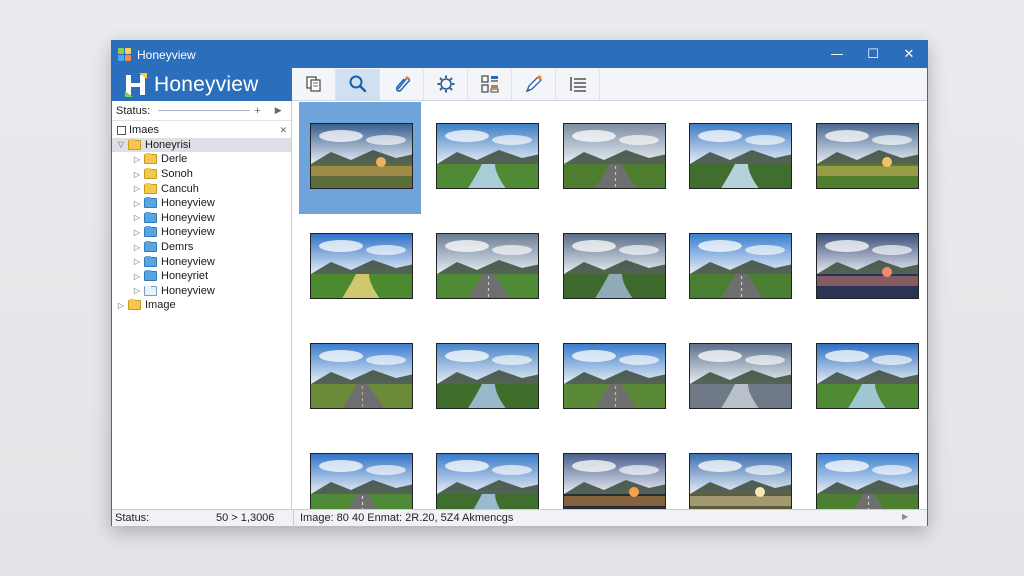 The width and height of the screenshot is (1024, 576). Describe the element at coordinates (185, 276) in the screenshot. I see `tree-item-label: Honeyriet` at that location.